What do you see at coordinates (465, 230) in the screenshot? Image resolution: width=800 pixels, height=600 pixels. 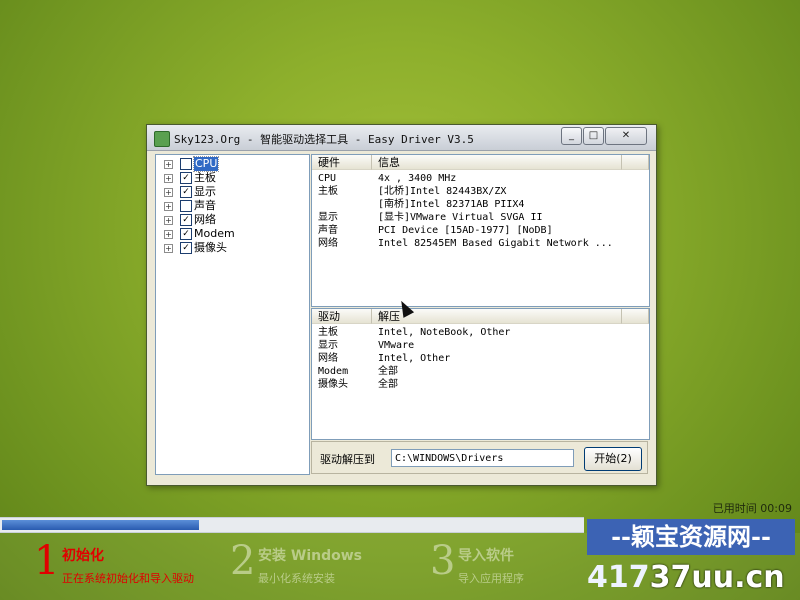 I see `row-info: PCI Device [15AD-1977] [NoDB]` at bounding box center [465, 230].